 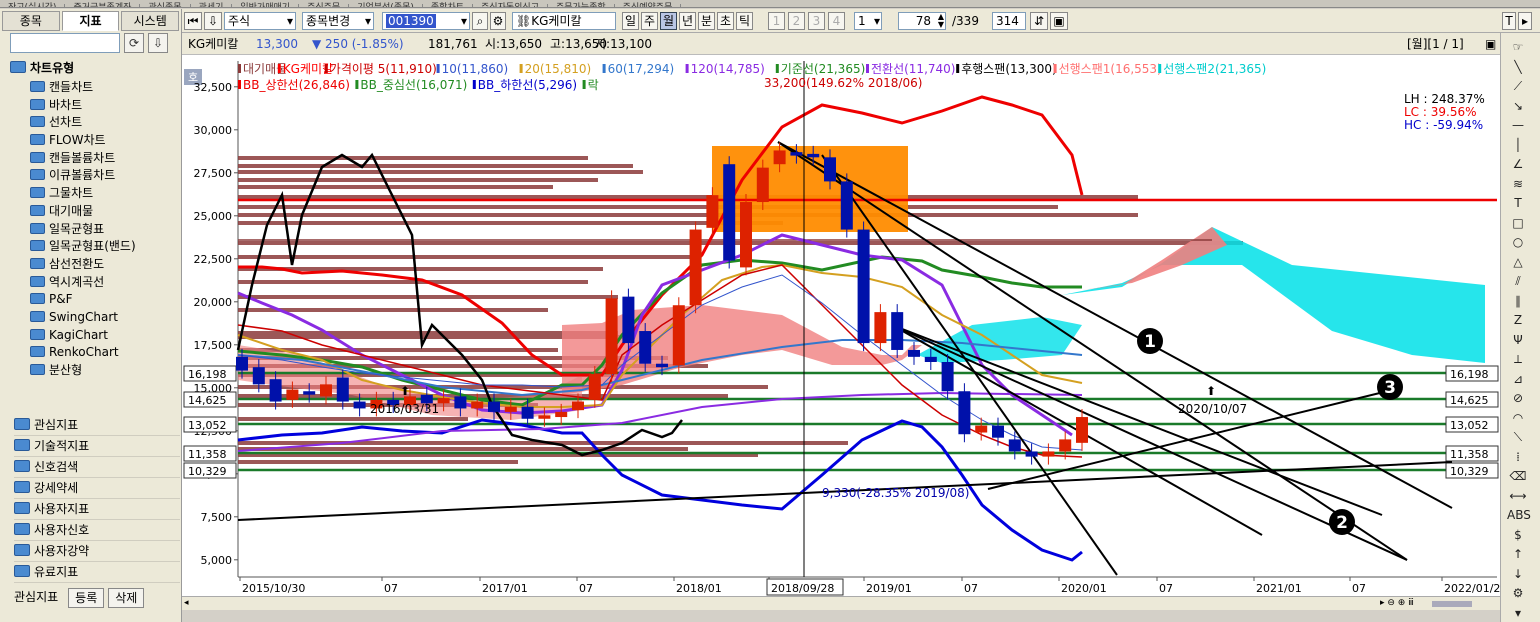 What do you see at coordinates (1518, 125) in the screenshot?
I see `horizontal-line-icon: —` at bounding box center [1518, 125].